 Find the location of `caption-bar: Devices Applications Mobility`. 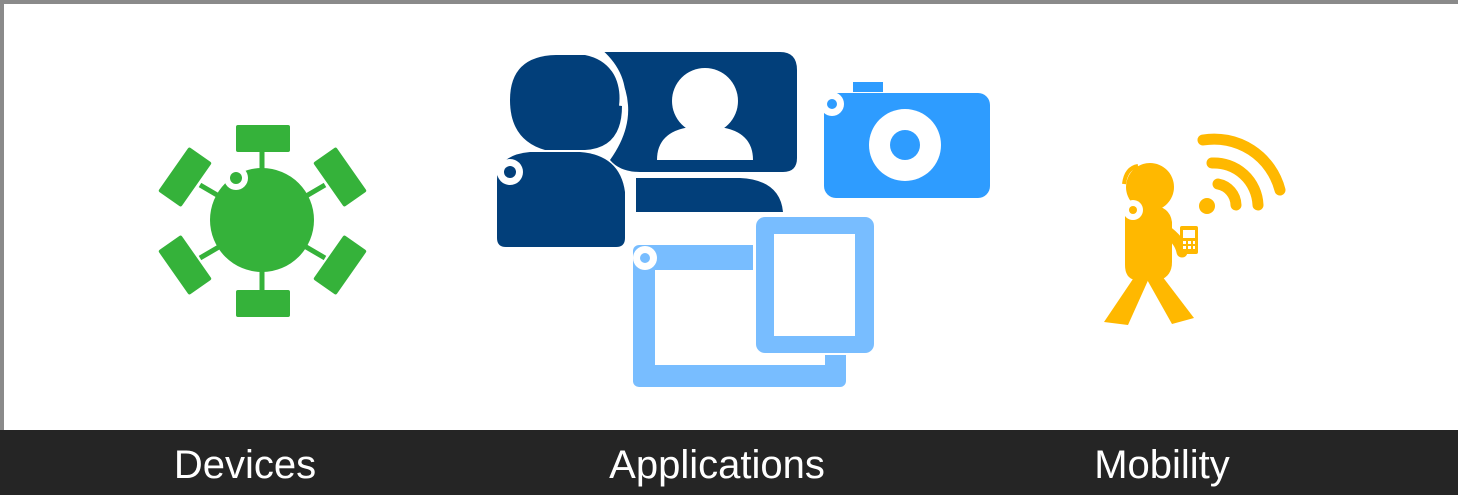

caption-bar: Devices Applications Mobility is located at coordinates (729, 462).